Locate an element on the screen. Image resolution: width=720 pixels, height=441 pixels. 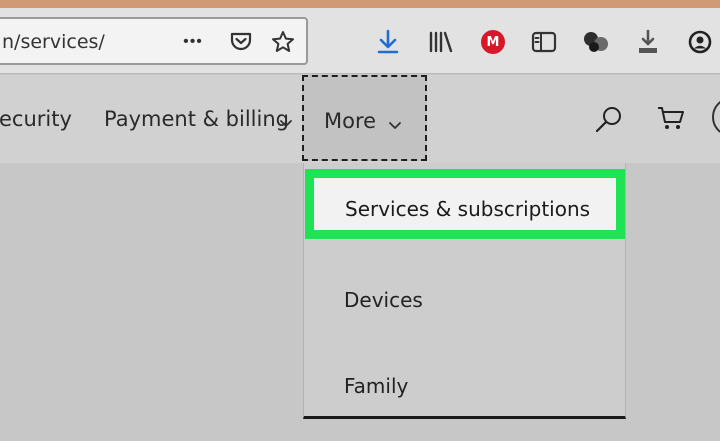
star-icon is located at coordinates (283, 41).